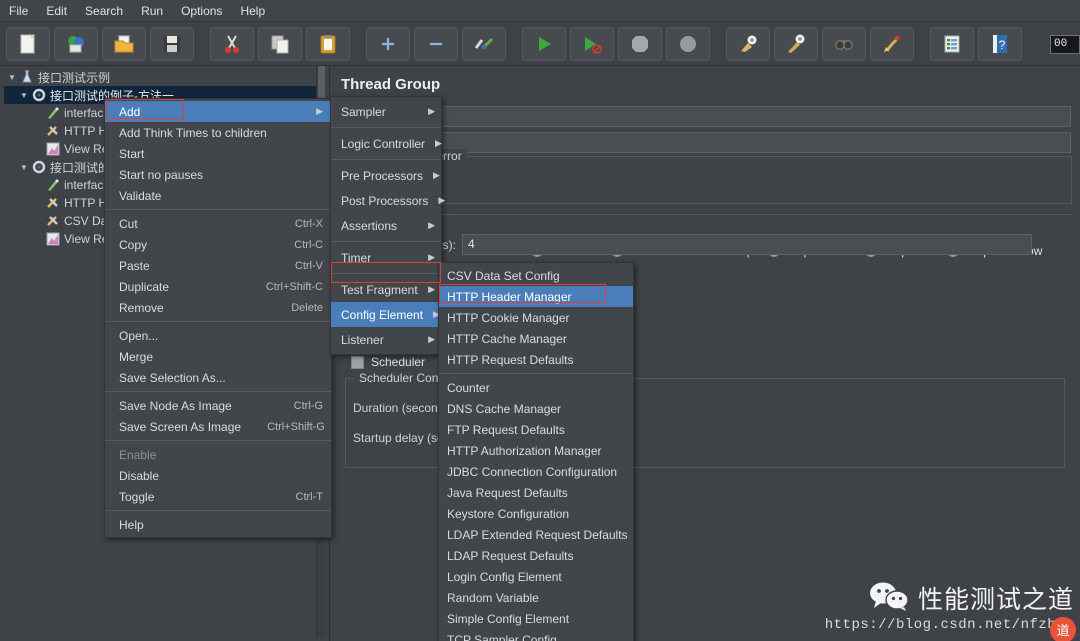 The width and height of the screenshot is (1080, 641). I want to click on config-menu-item-random-variable: Random Variable, so click(536, 597).